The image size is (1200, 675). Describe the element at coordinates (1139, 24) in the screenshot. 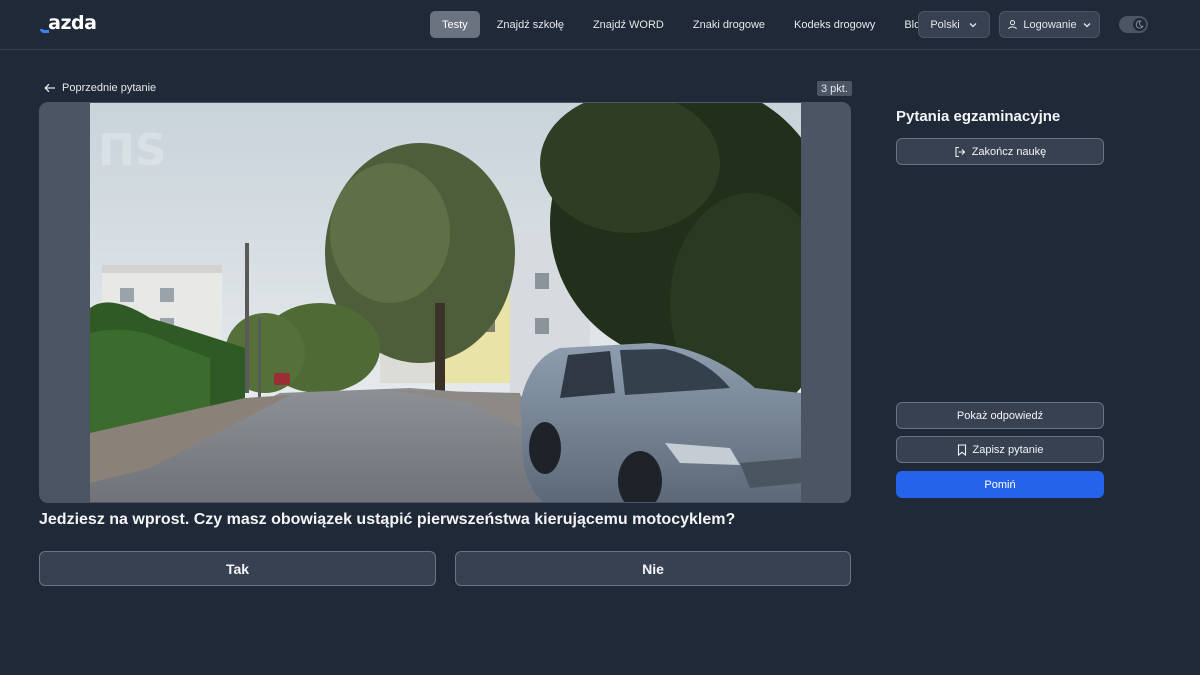

I see `moon-icon` at that location.